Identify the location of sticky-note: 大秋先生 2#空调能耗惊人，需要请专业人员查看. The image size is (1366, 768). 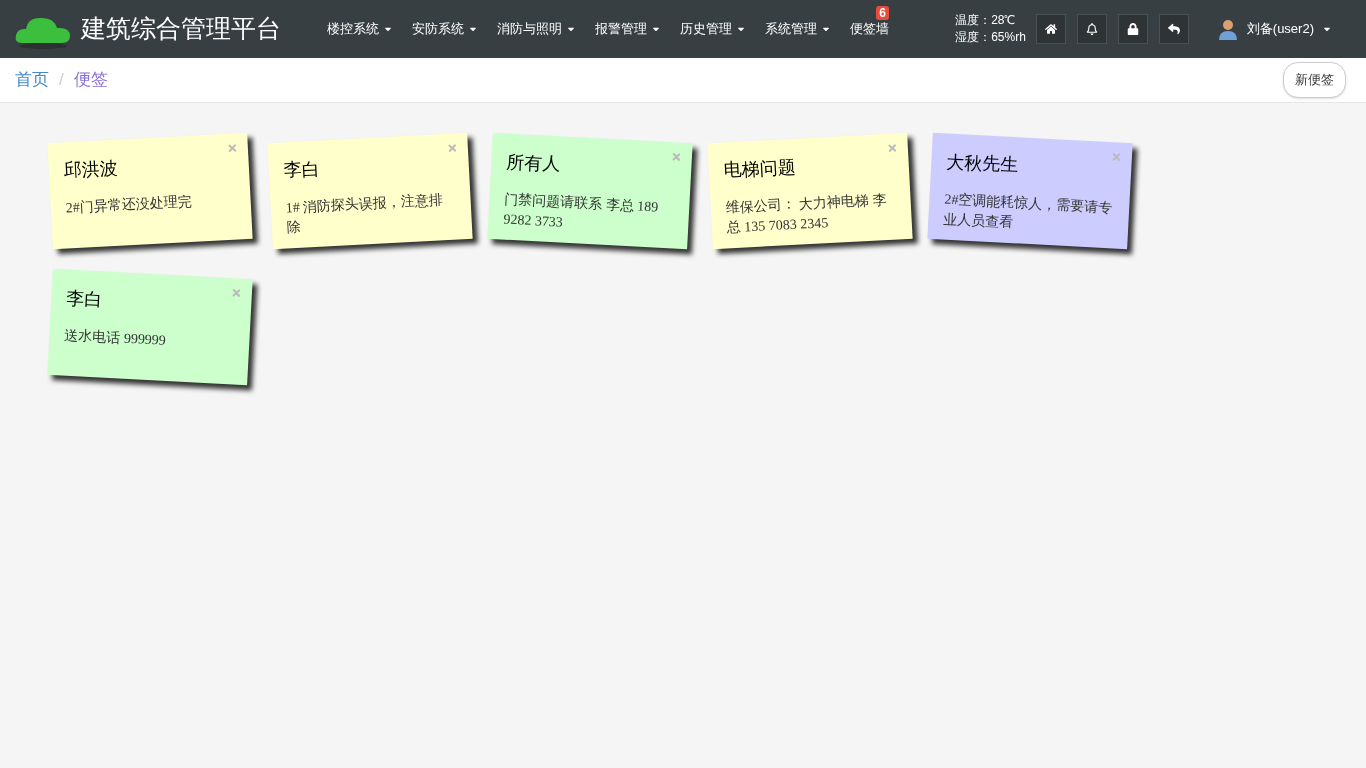
(1030, 191).